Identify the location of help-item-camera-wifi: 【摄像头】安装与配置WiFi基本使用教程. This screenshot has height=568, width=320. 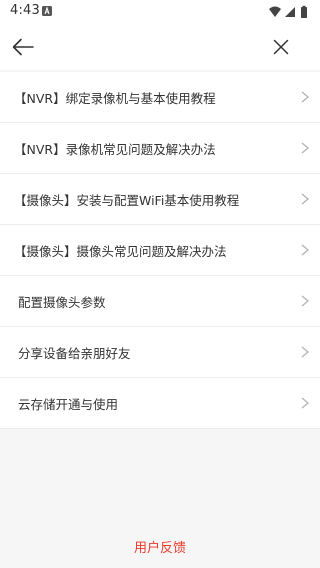
(160, 199).